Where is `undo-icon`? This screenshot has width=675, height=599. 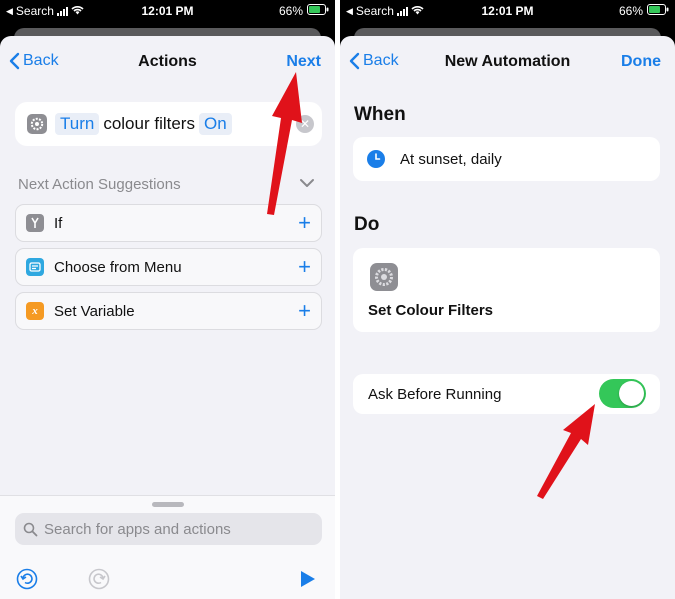 undo-icon is located at coordinates (27, 579).